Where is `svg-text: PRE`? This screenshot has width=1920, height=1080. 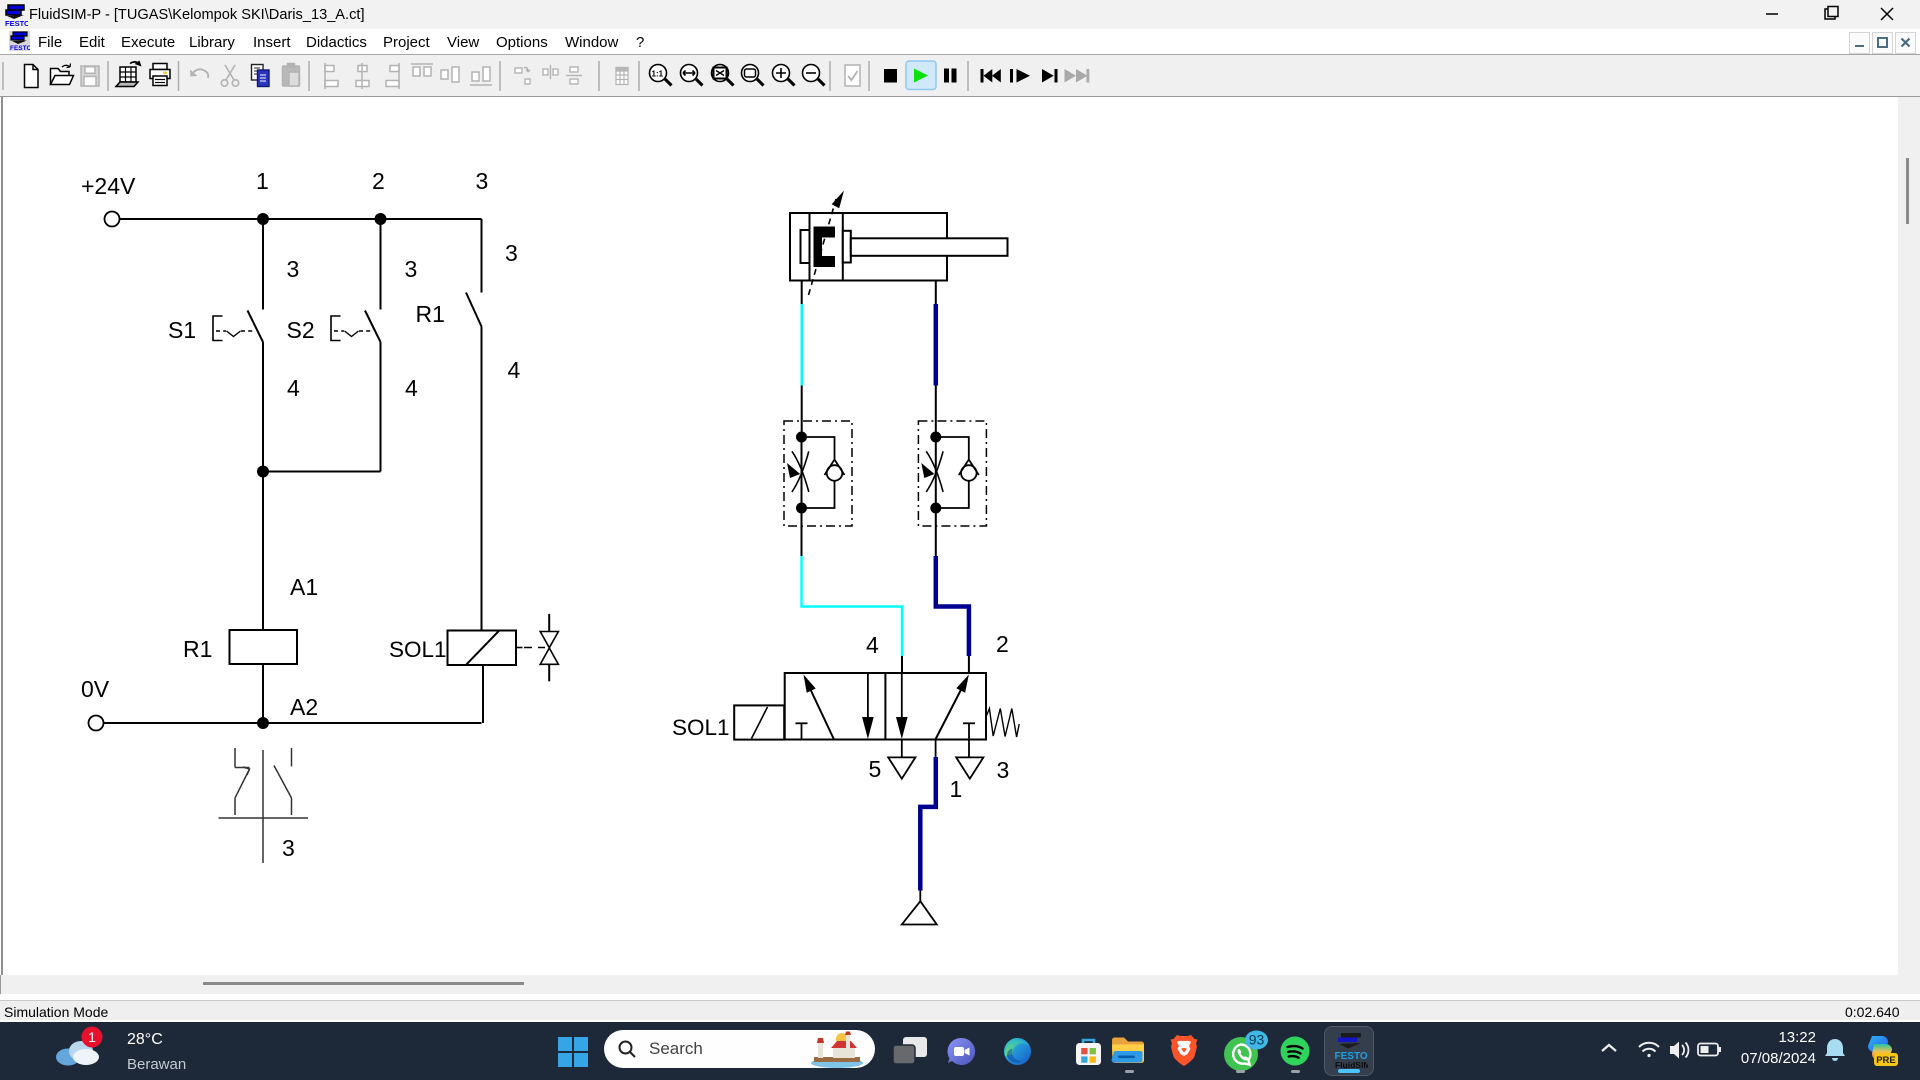 svg-text: PRE is located at coordinates (1886, 1060).